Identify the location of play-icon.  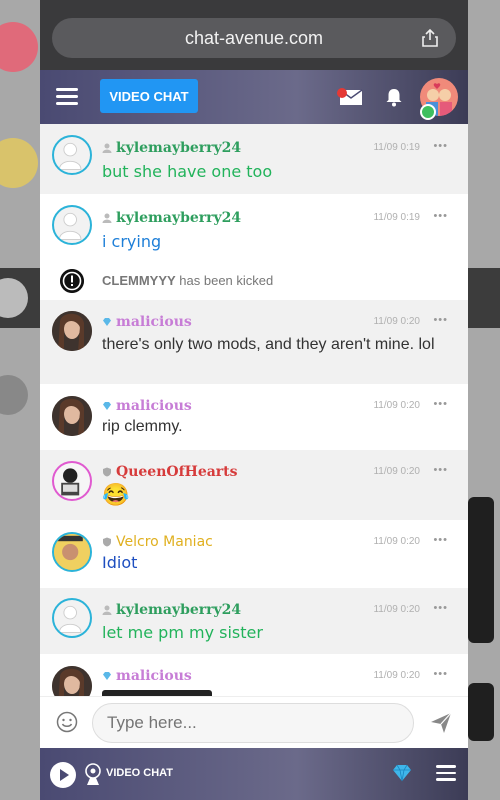
(64, 775).